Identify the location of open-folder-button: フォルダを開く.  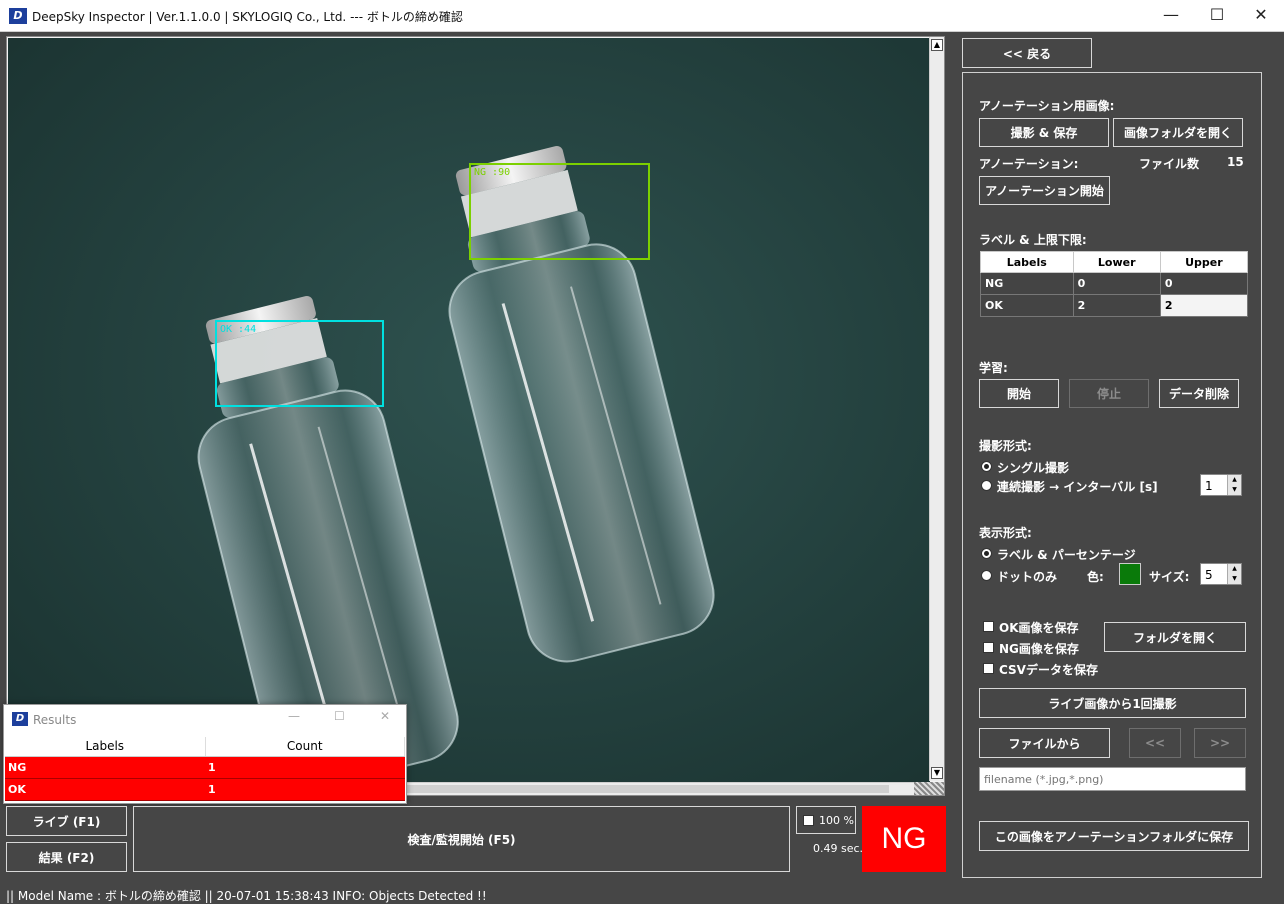
(1175, 637).